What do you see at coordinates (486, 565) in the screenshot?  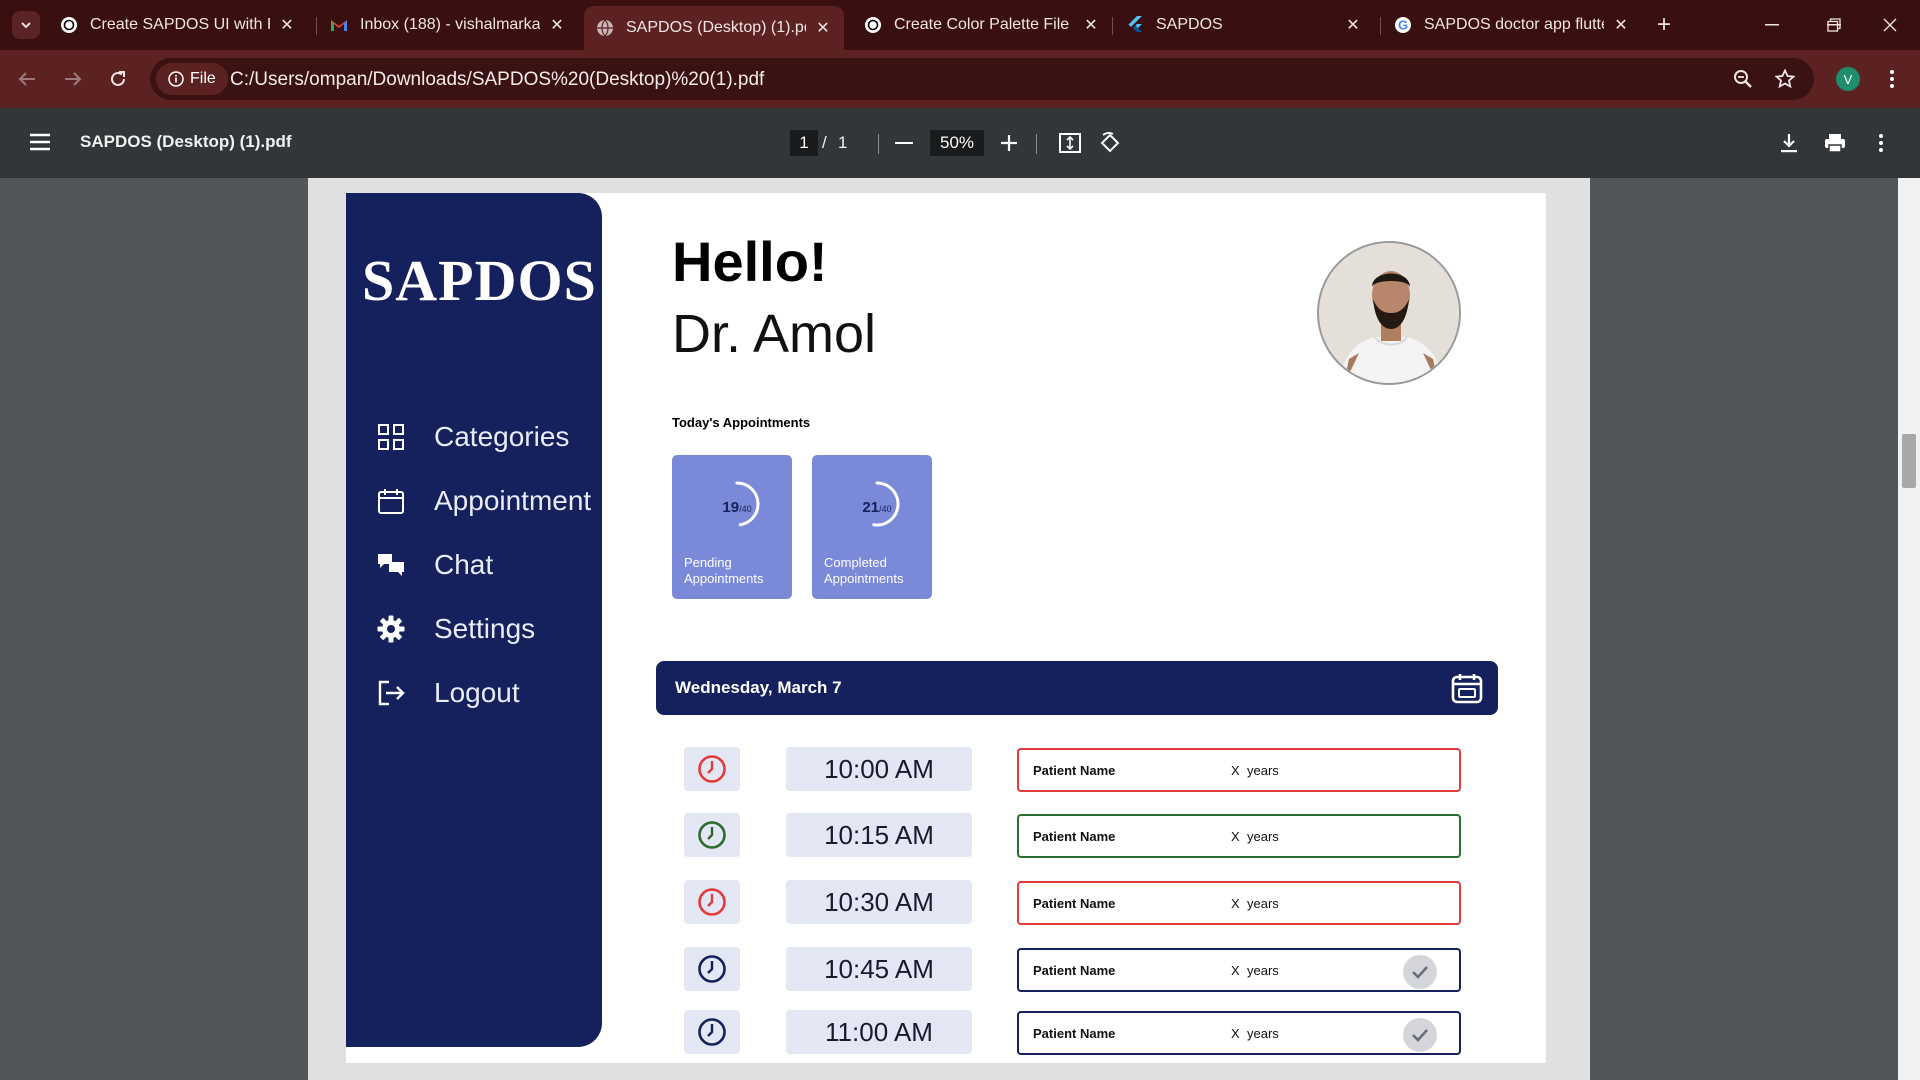 I see `nav-item-chat: Chat` at bounding box center [486, 565].